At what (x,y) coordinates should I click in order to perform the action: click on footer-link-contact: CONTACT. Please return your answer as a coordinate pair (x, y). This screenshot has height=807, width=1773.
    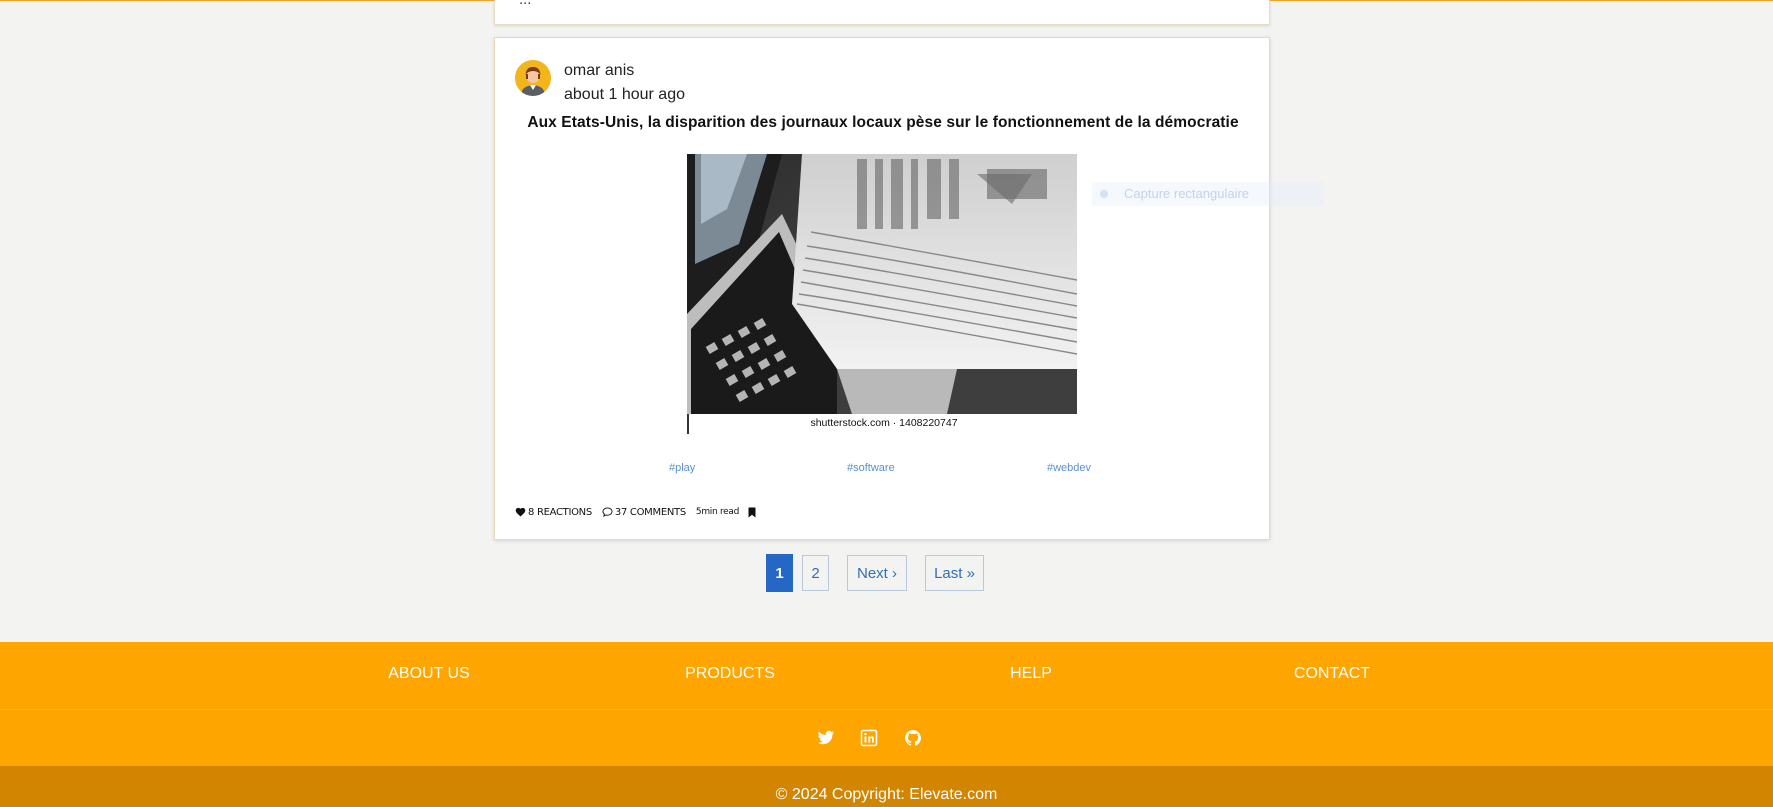
    Looking at the image, I should click on (1332, 674).